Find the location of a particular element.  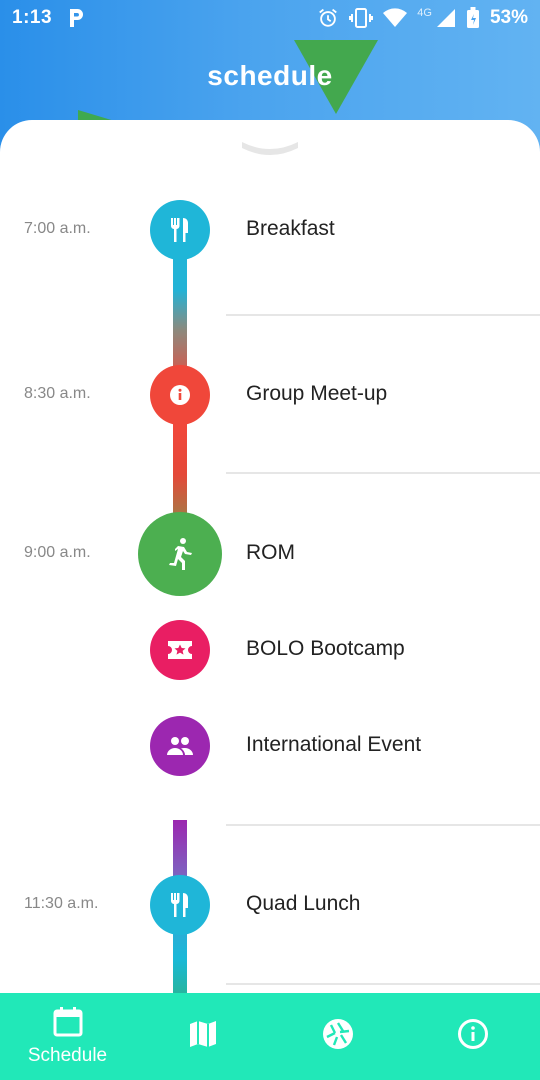

network-type: 4G is located at coordinates (424, 13).